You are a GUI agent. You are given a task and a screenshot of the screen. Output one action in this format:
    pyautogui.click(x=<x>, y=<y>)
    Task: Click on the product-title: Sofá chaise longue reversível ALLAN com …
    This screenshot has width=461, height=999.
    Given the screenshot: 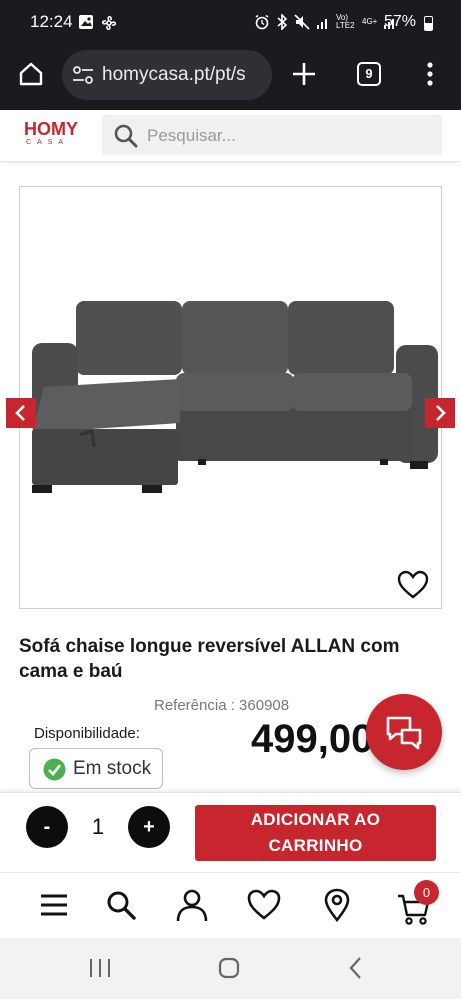 What is the action you would take?
    pyautogui.click(x=209, y=659)
    